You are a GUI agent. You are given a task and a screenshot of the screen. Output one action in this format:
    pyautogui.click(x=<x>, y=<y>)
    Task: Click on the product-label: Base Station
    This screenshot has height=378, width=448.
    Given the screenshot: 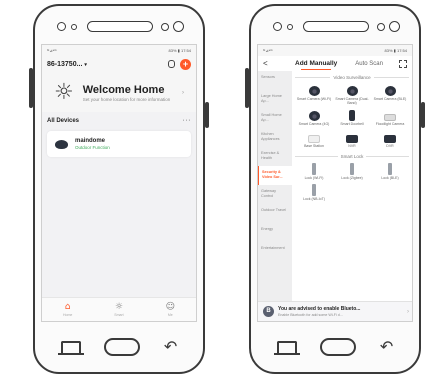 What is the action you would take?
    pyautogui.click(x=314, y=145)
    